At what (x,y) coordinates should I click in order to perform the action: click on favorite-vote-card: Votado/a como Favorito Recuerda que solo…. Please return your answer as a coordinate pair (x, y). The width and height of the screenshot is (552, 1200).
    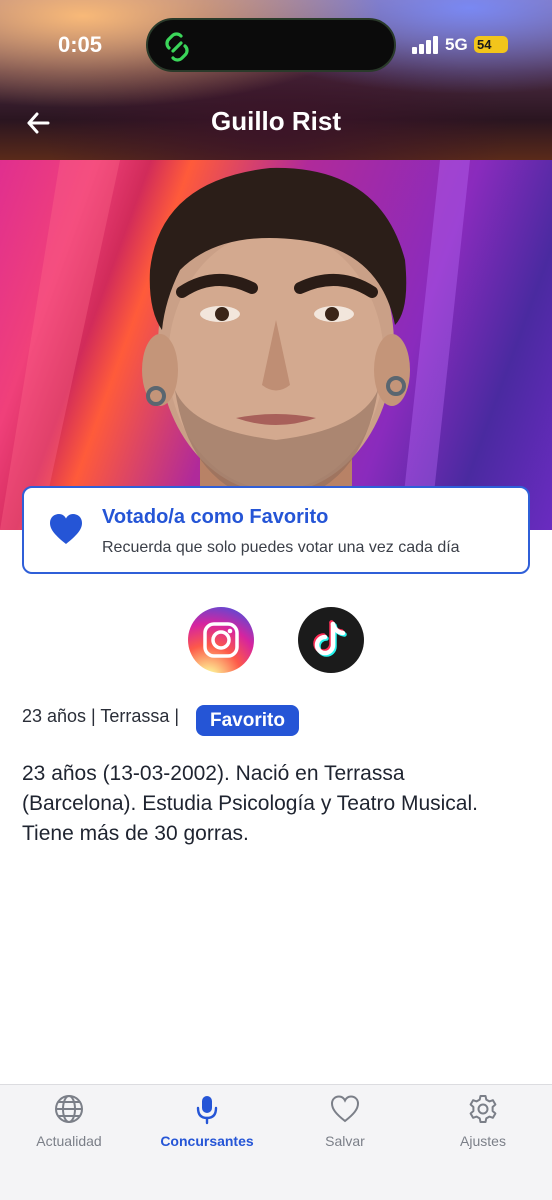
    Looking at the image, I should click on (276, 530).